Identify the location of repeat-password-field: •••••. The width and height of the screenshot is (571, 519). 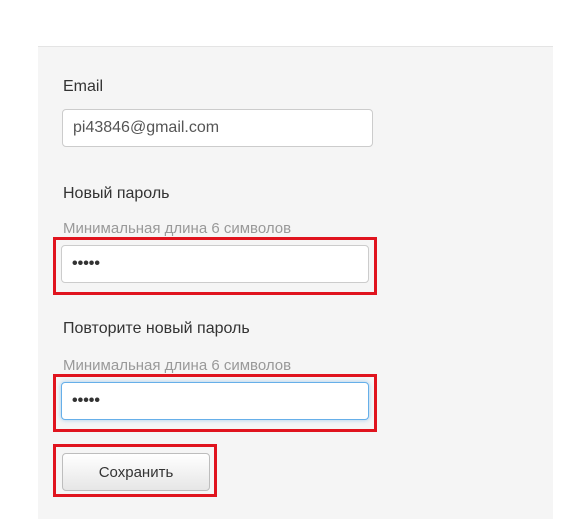
(215, 401).